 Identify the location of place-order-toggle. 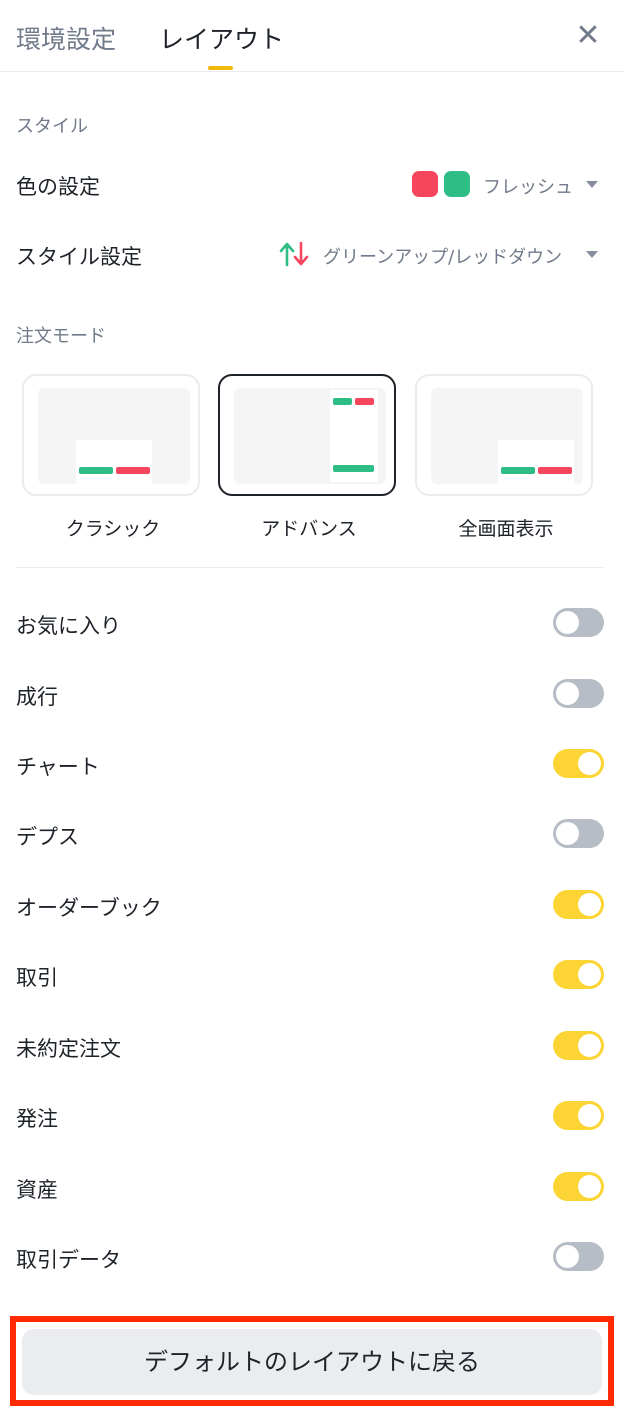
(578, 1115).